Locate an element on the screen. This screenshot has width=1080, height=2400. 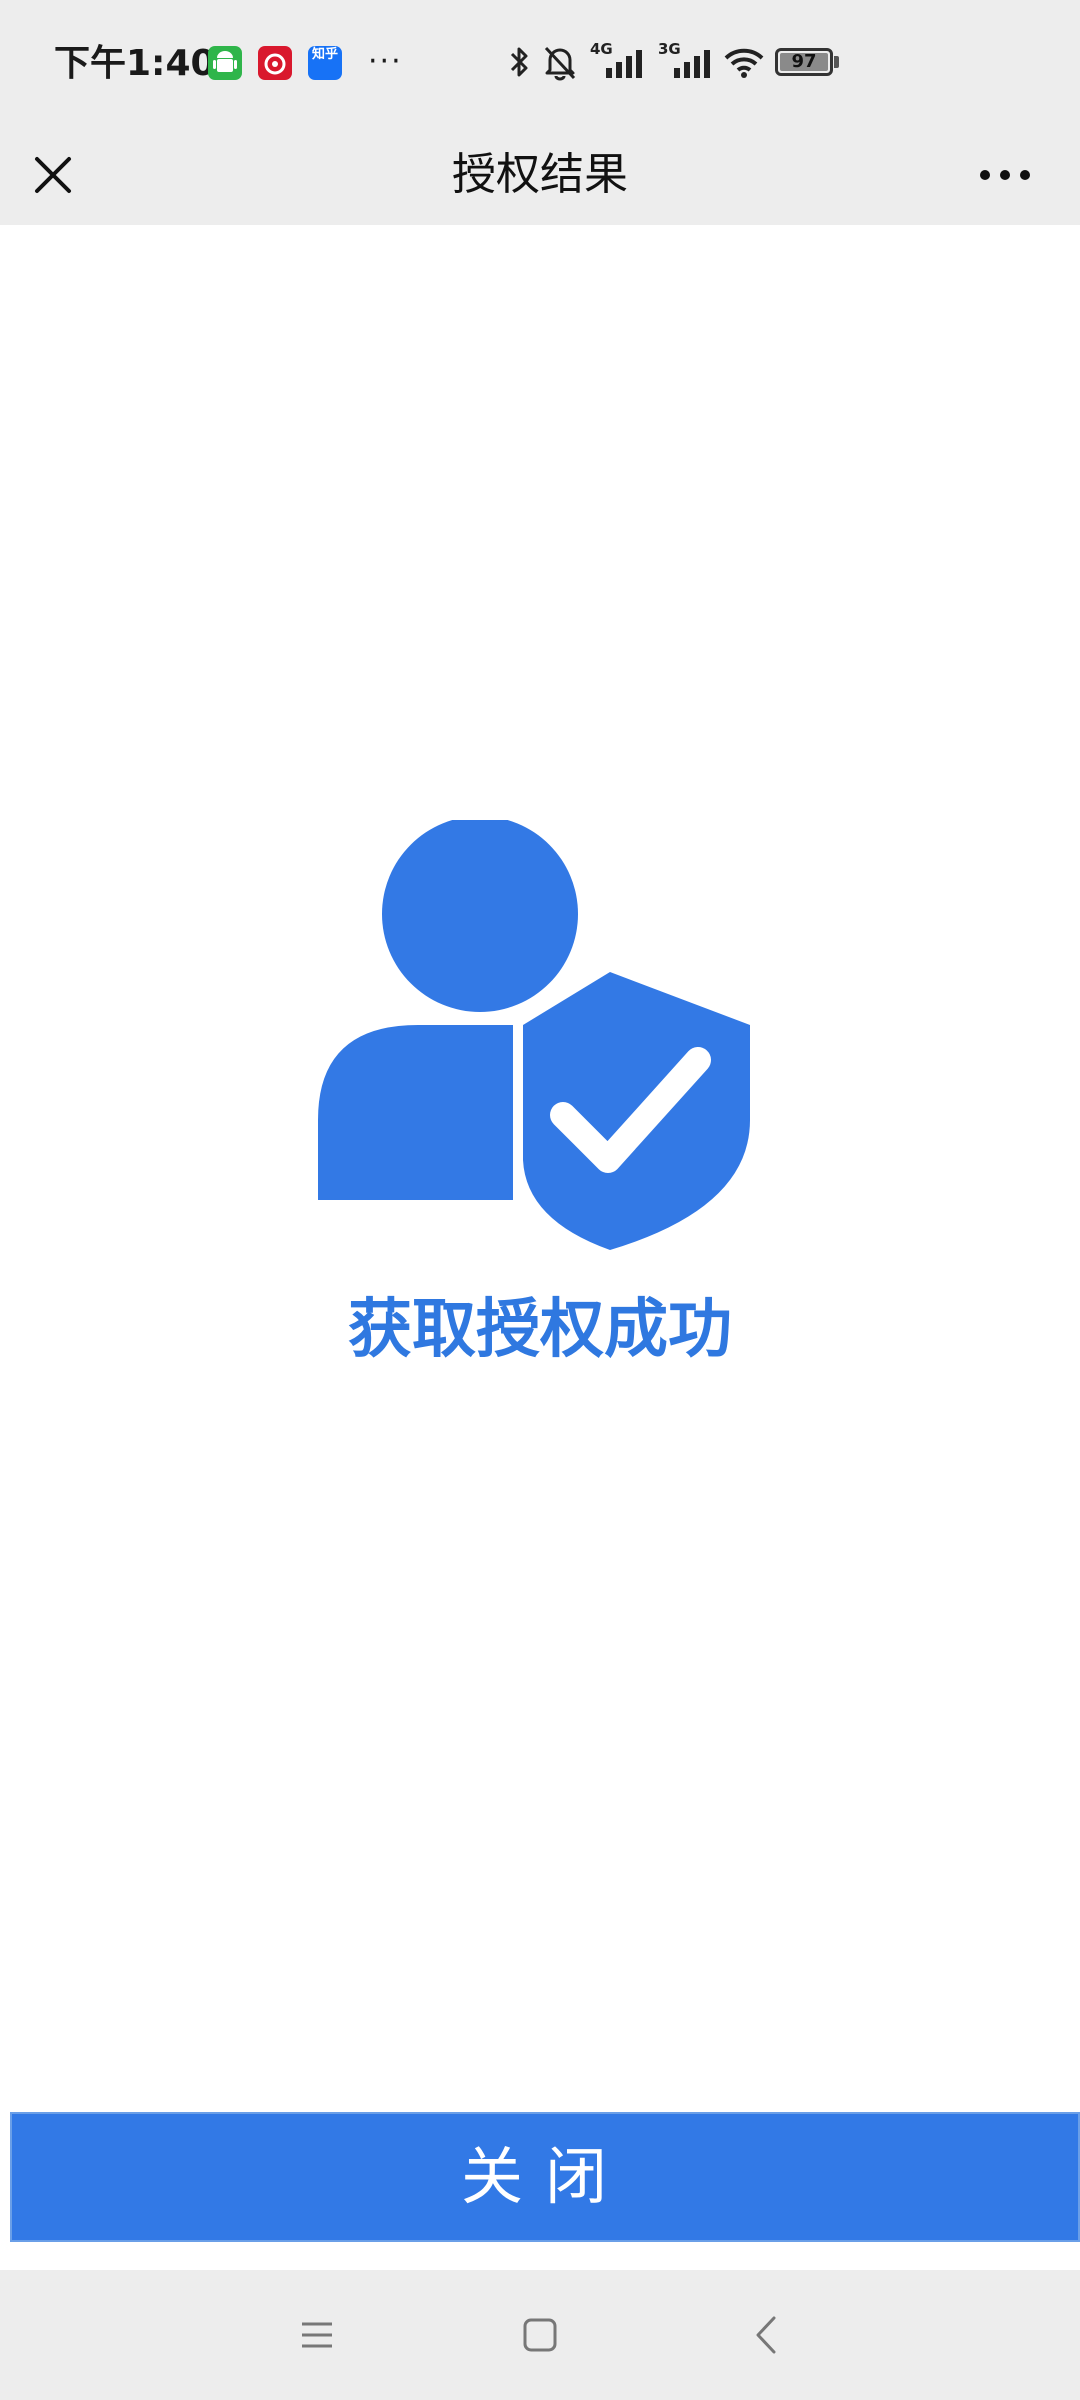
status-bar: 下午1:40 知乎 ··· 4G 3G 97 is located at coordinates (540, 62).